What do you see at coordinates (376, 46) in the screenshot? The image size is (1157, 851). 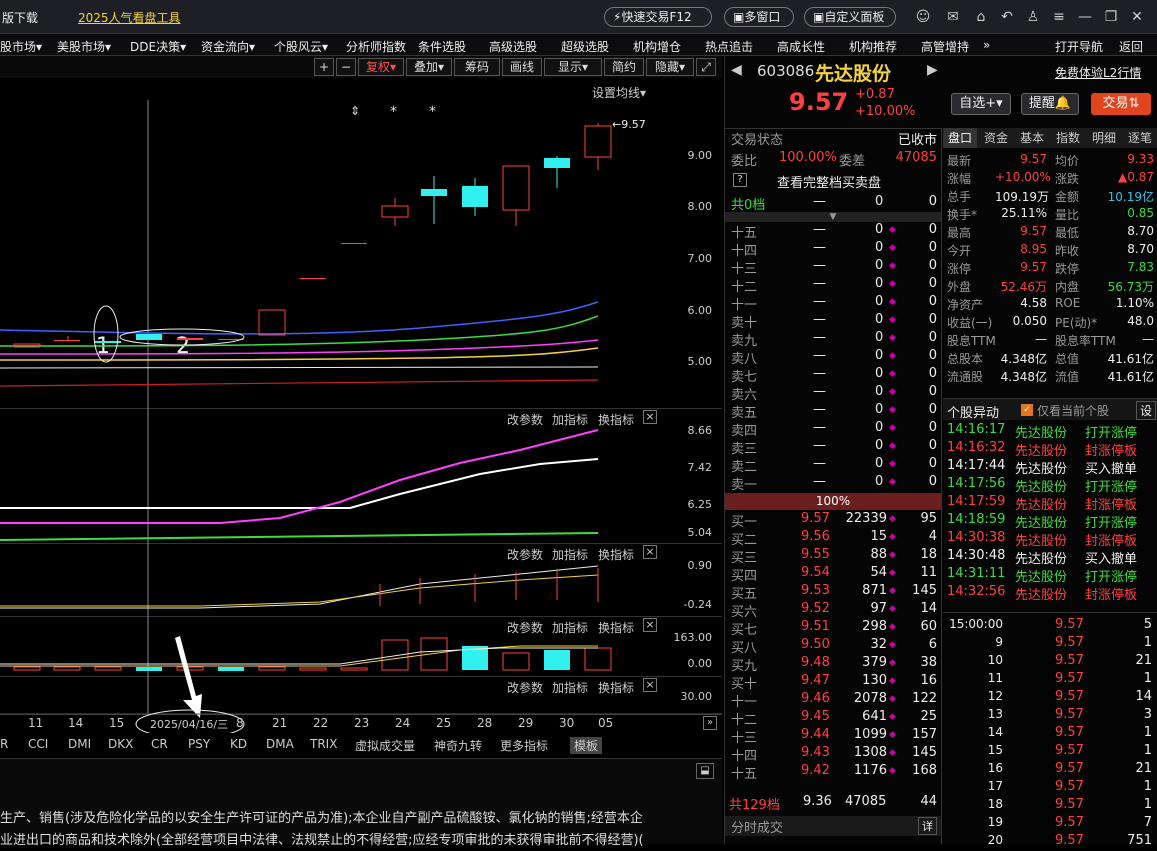 I see `menu-item: 分析师指数` at bounding box center [376, 46].